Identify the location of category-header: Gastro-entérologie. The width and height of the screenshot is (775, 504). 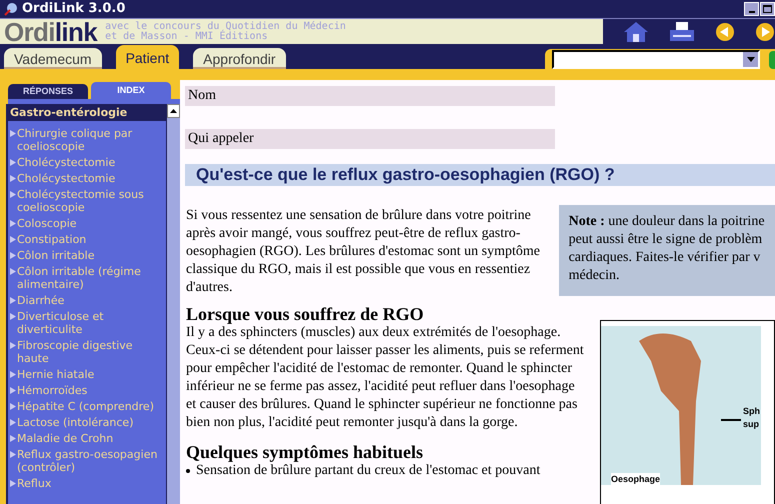
(87, 112).